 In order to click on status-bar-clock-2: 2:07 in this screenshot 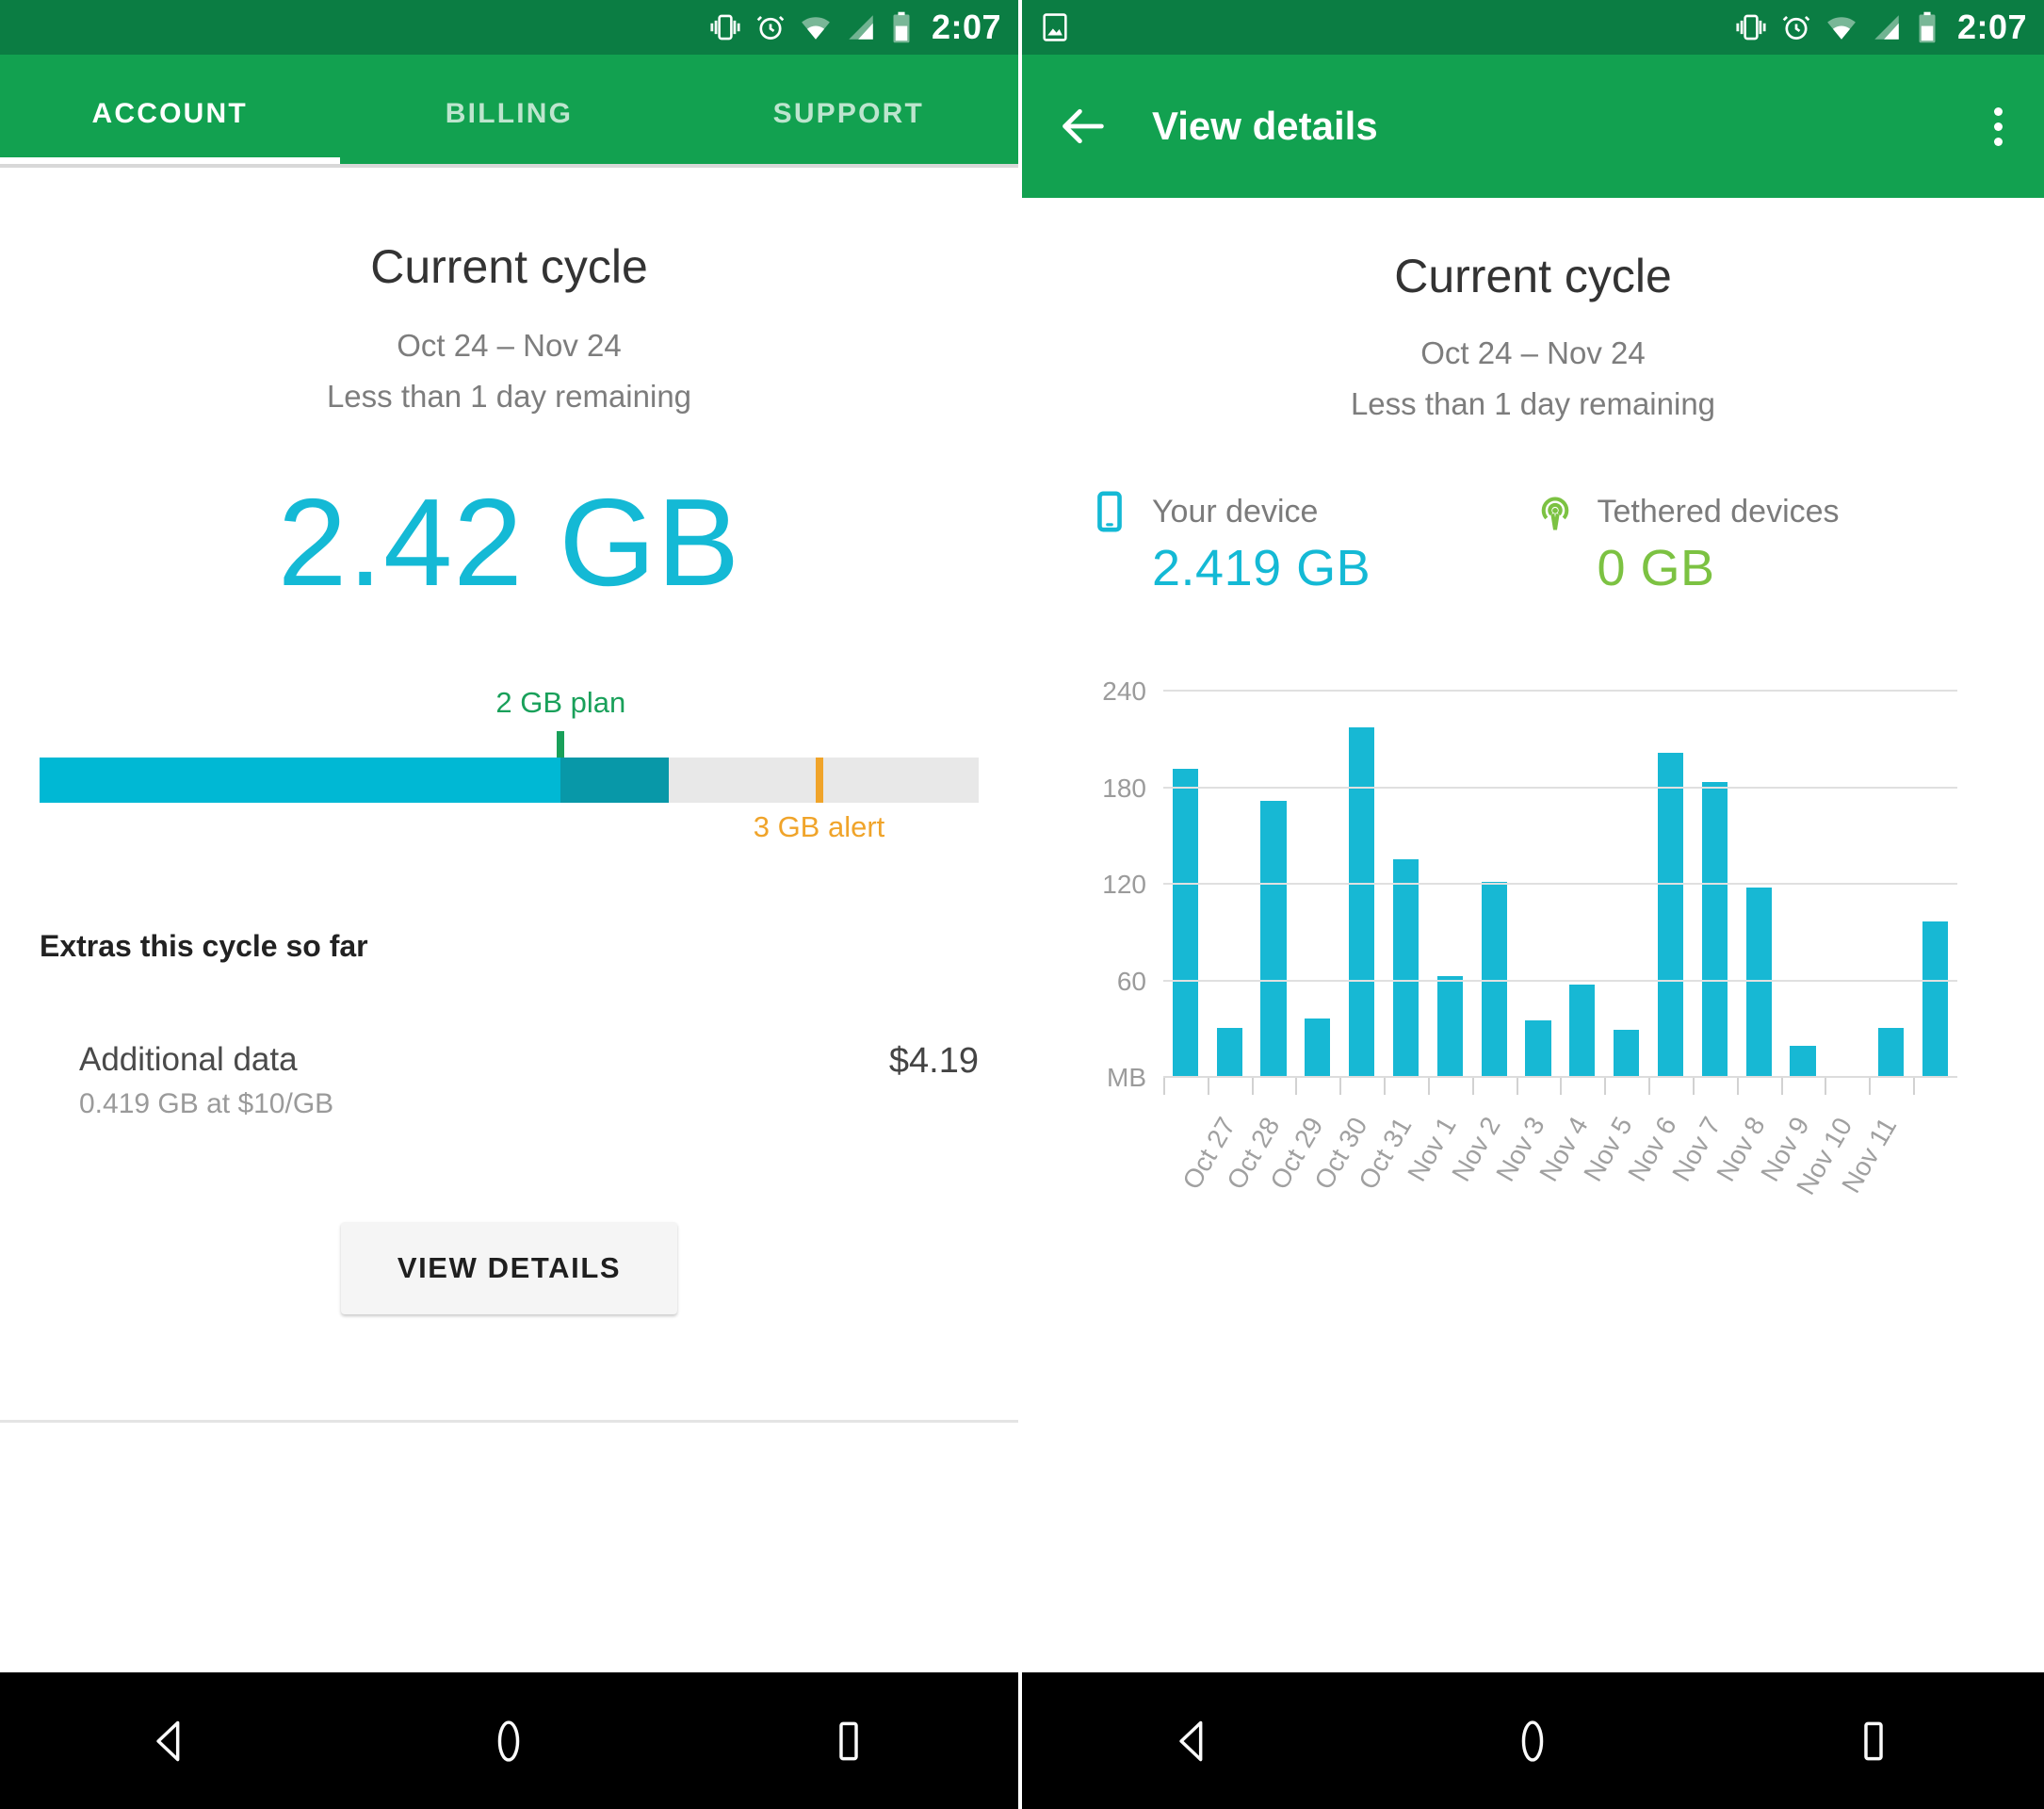, I will do `click(1992, 27)`.